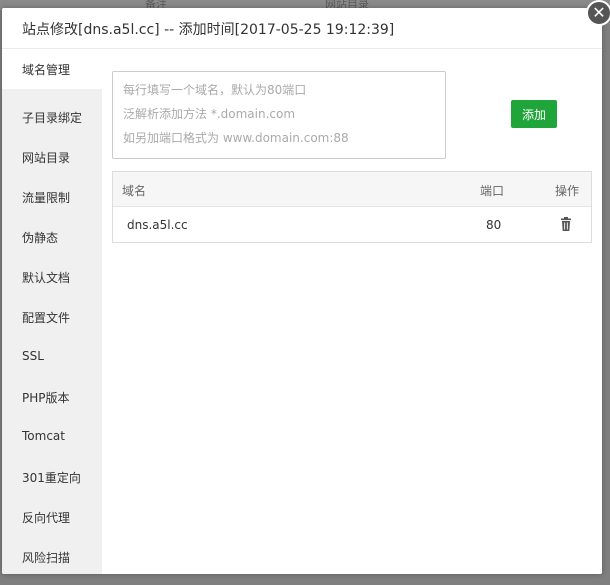  Describe the element at coordinates (157, 225) in the screenshot. I see `domain-cell: dns.a5l.cc` at that location.